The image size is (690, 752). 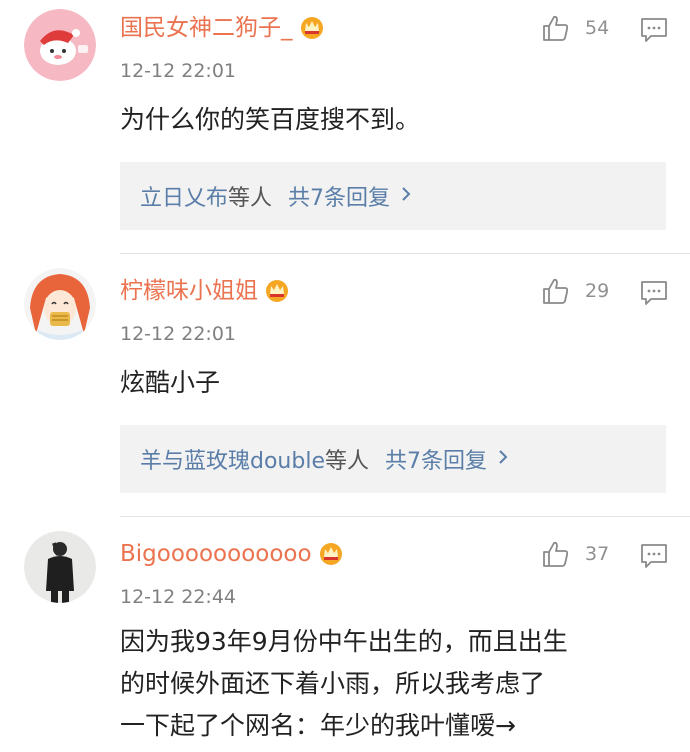 I want to click on timestamp: 12-12 22:44, so click(x=178, y=597).